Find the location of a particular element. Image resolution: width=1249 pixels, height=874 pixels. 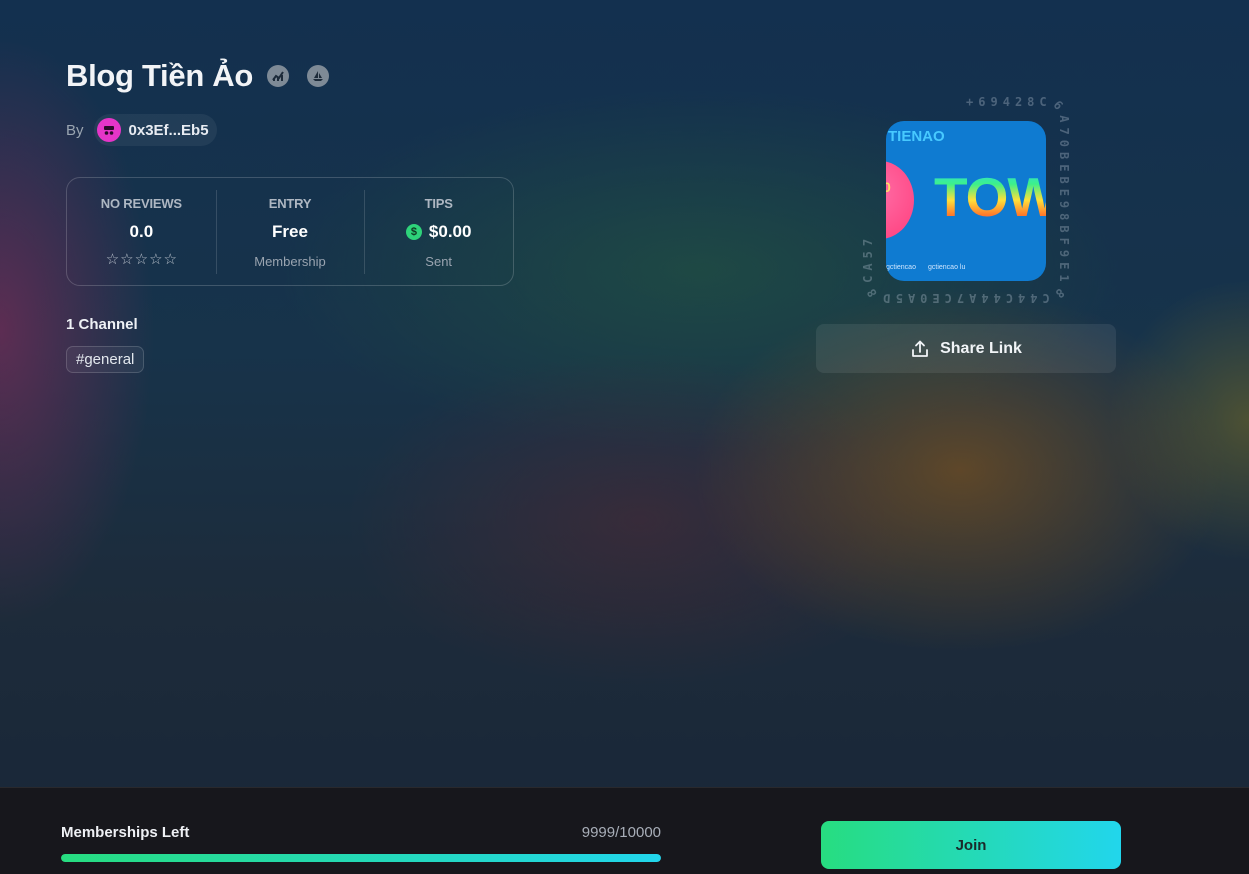

cover-top-text: TIENAO is located at coordinates (916, 136).